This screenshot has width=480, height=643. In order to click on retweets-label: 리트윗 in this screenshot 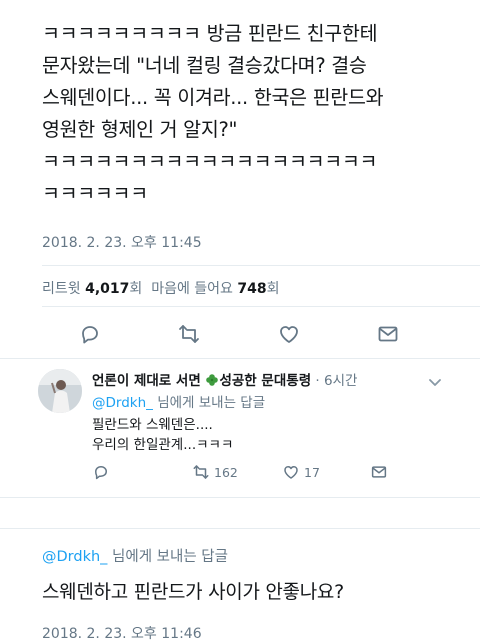, I will do `click(61, 289)`.